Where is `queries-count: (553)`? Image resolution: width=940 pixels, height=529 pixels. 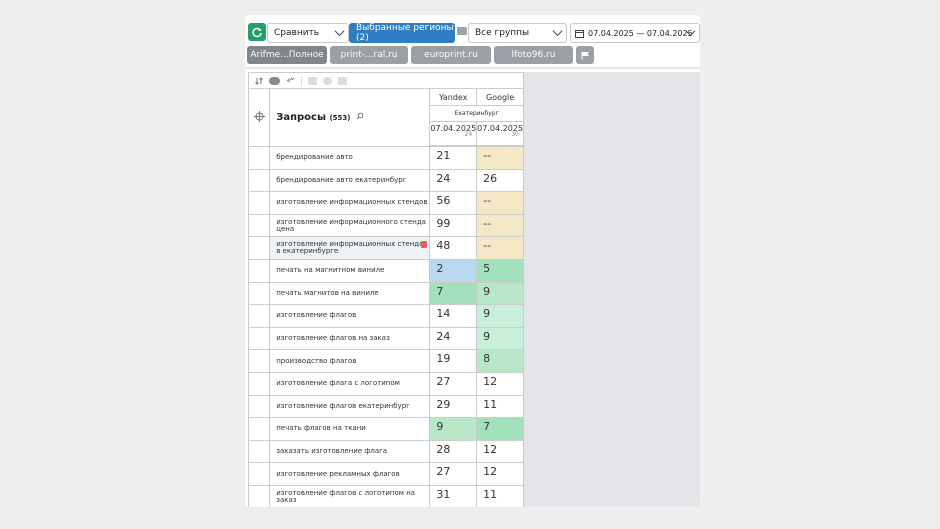
queries-count: (553) is located at coordinates (340, 118).